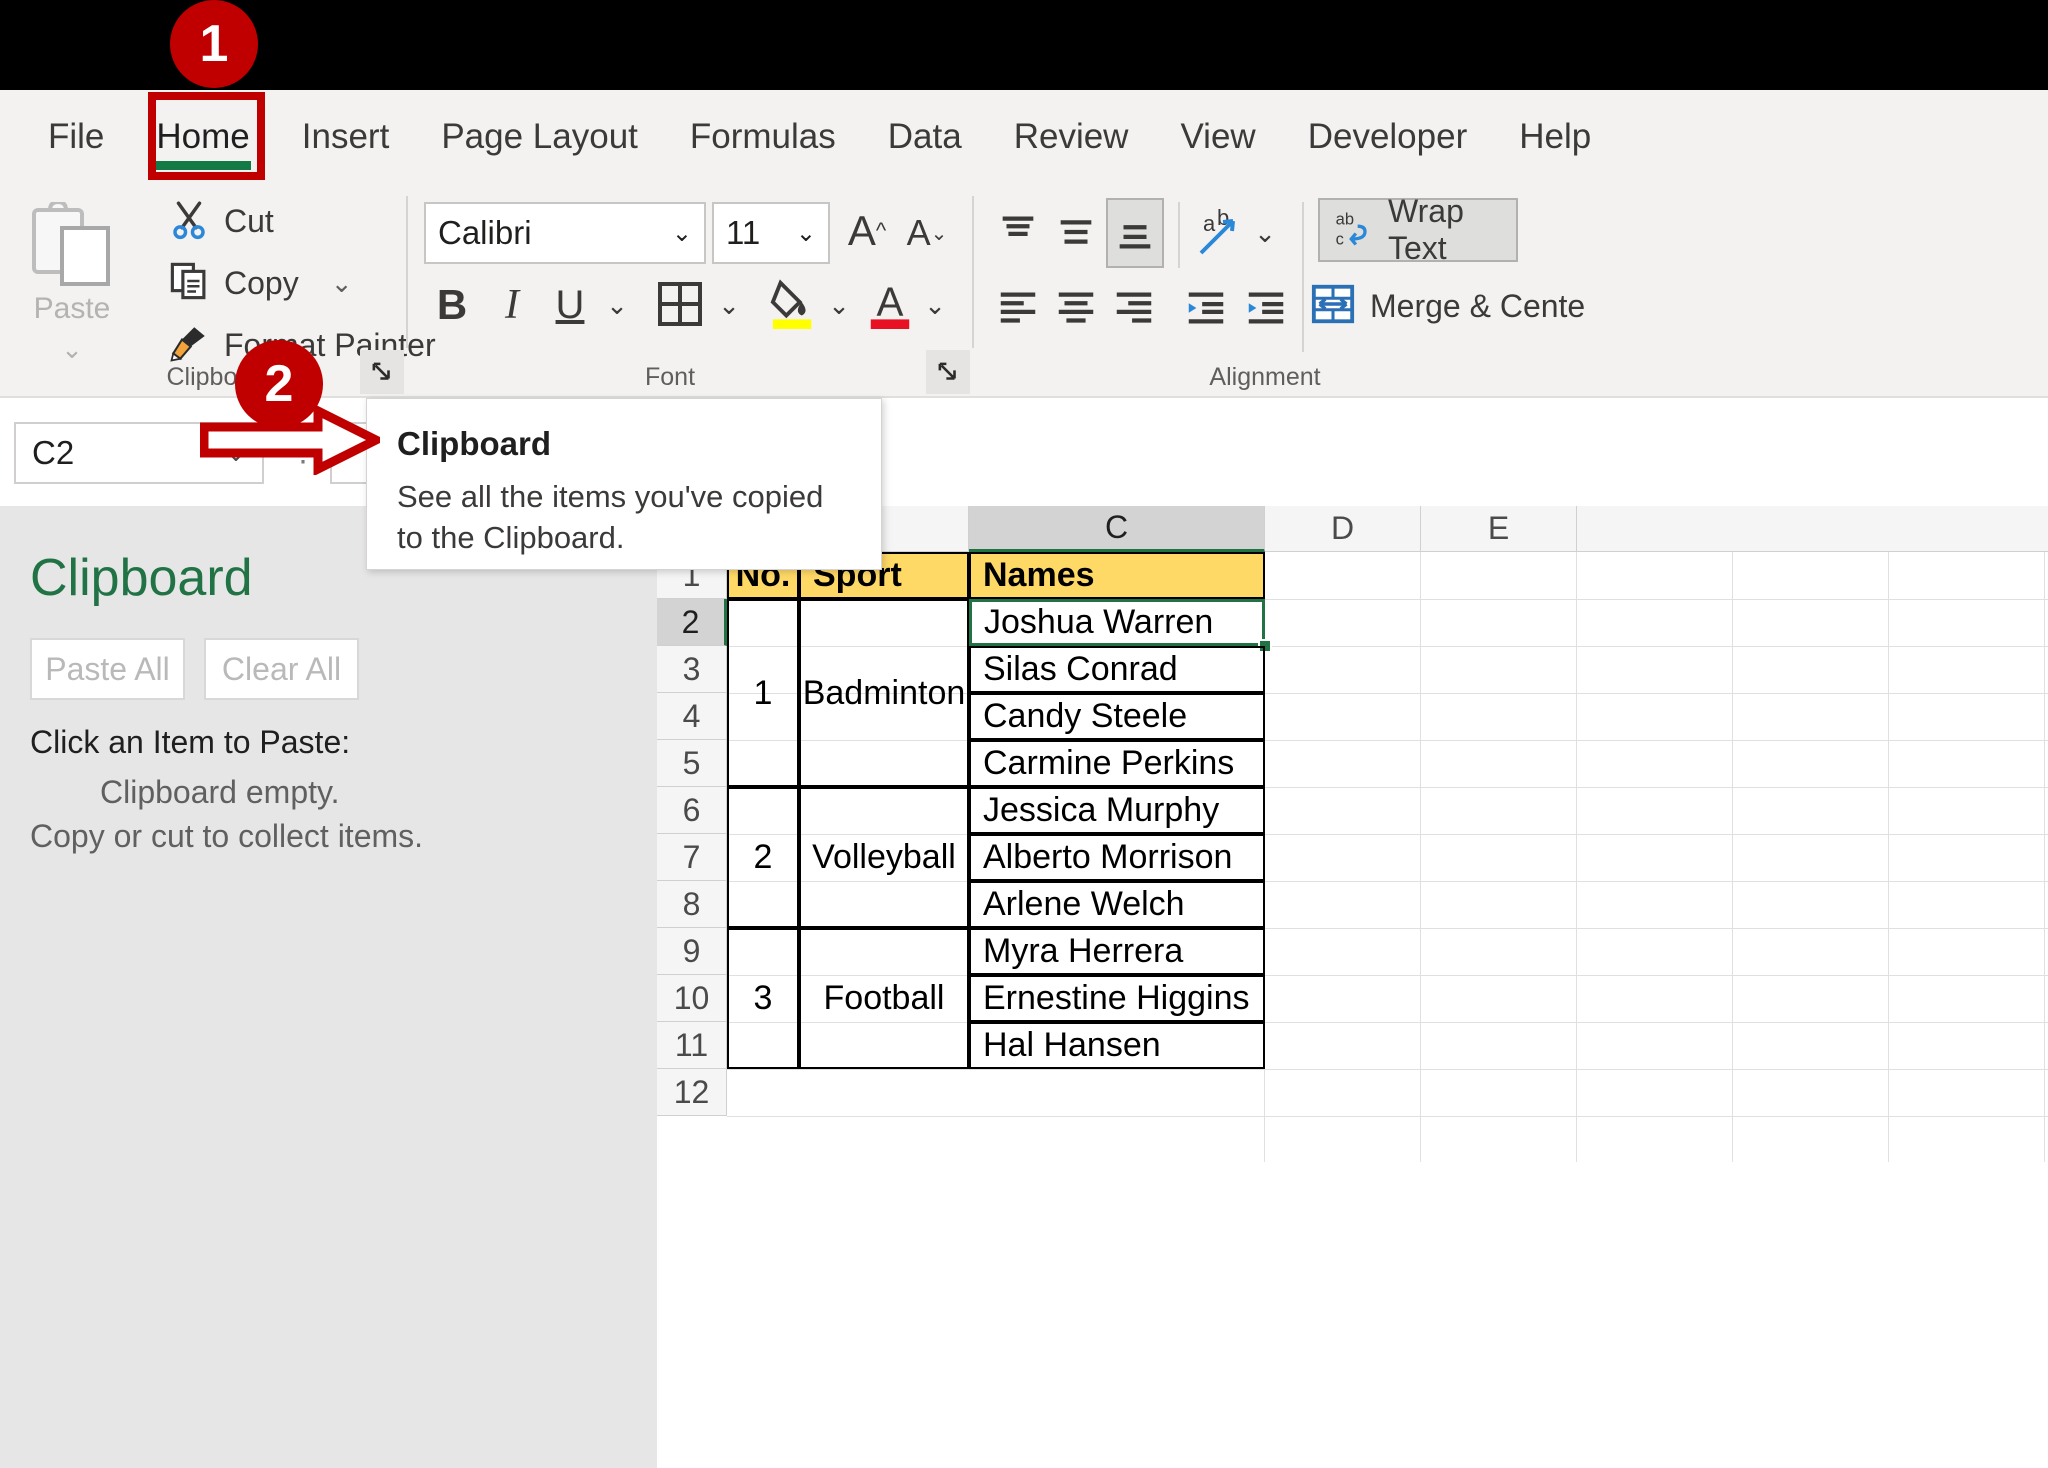 The width and height of the screenshot is (2048, 1468). Describe the element at coordinates (927, 233) in the screenshot. I see `decrease-font-size-icon: A ⌄` at that location.